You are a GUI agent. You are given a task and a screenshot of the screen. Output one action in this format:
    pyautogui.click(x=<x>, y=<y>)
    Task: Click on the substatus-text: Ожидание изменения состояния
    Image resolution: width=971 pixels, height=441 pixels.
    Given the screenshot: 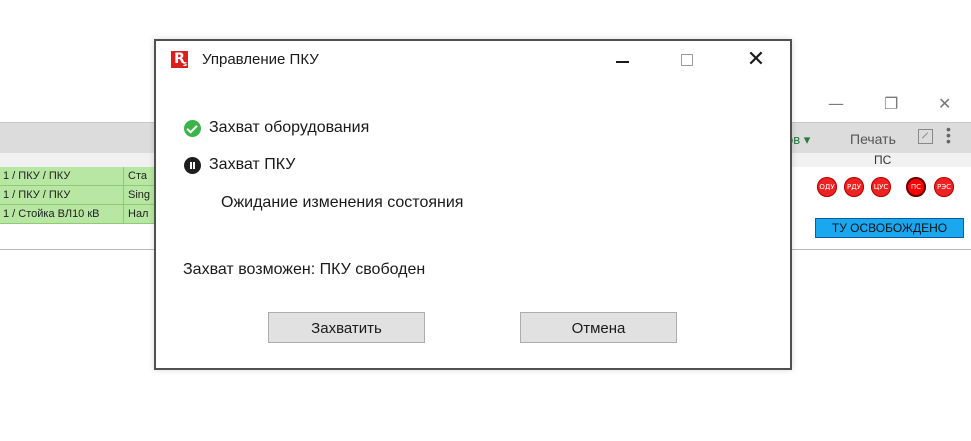 What is the action you would take?
    pyautogui.click(x=342, y=202)
    